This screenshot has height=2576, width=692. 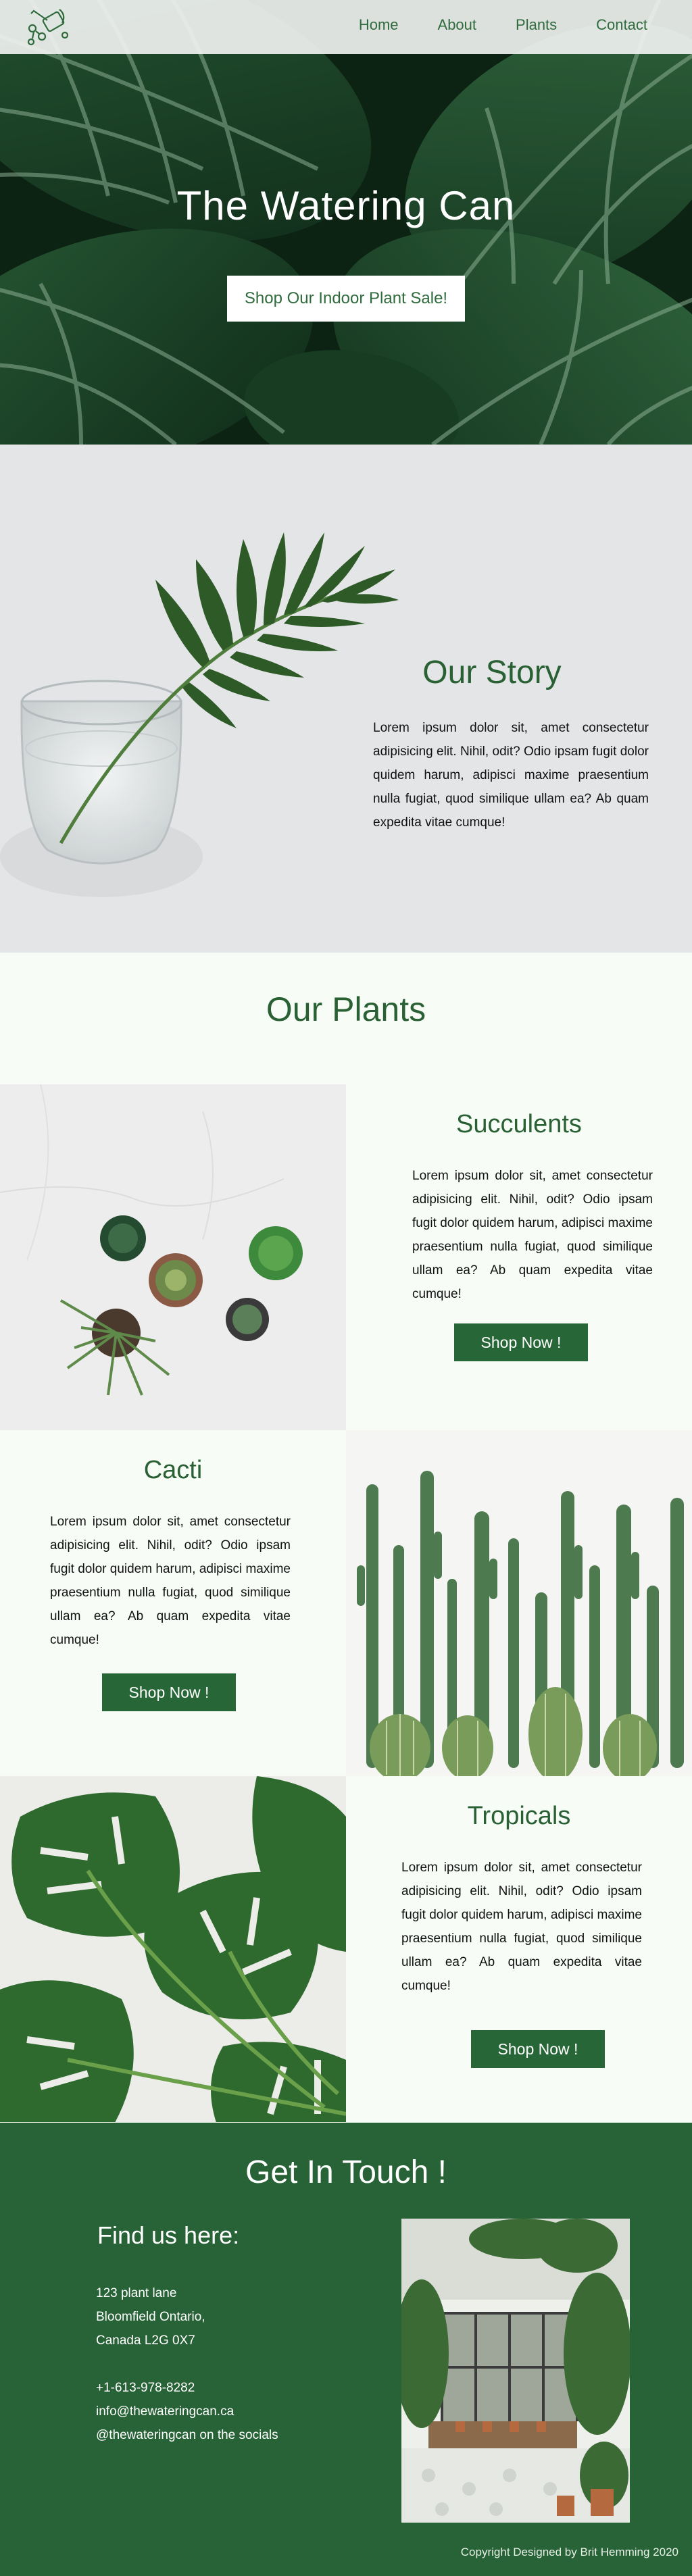 What do you see at coordinates (136, 2293) in the screenshot?
I see `address-line-1: 123 plant lane` at bounding box center [136, 2293].